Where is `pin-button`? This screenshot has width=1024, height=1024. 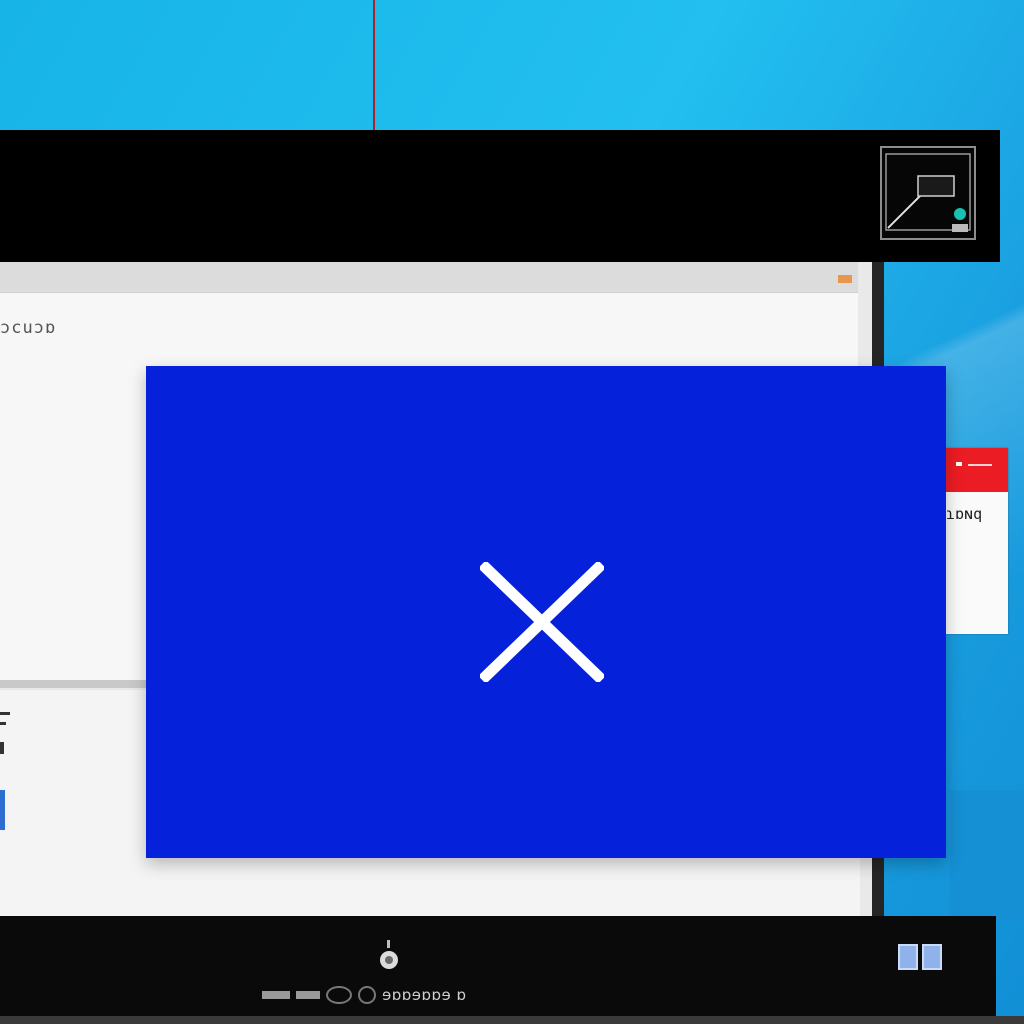 pin-button is located at coordinates (389, 957).